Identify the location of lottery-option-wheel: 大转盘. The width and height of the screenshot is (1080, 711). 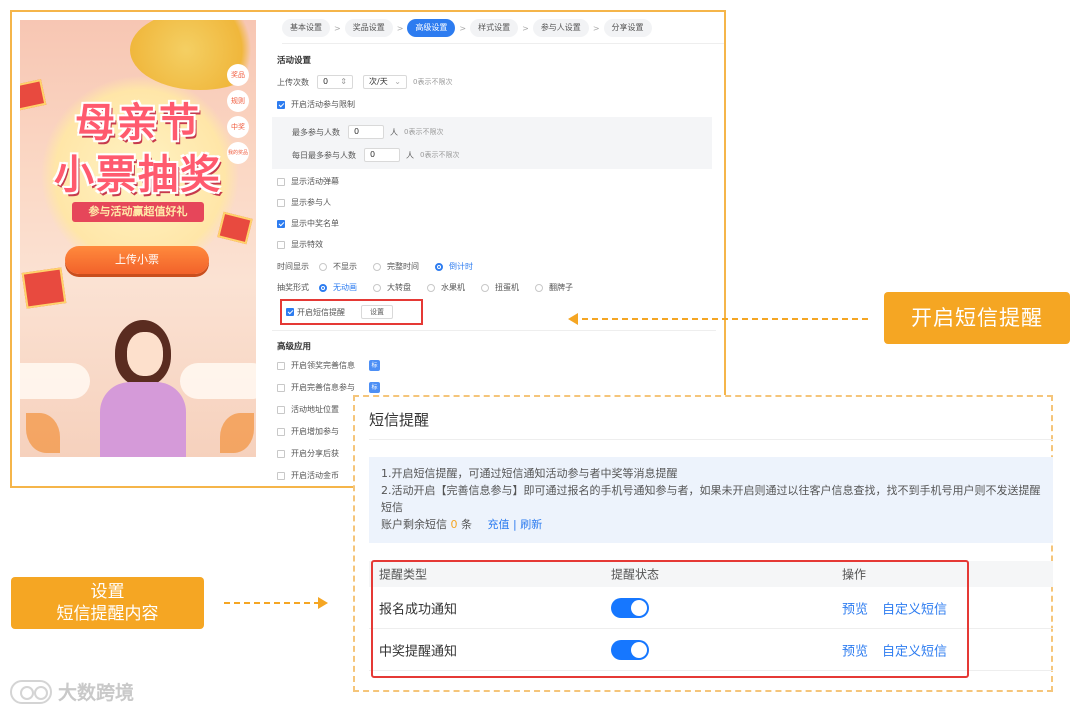
(399, 287).